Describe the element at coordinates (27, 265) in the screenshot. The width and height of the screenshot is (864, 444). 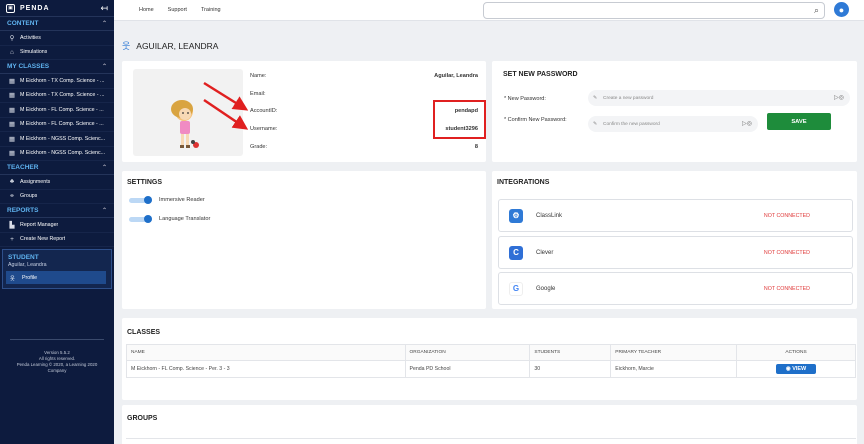
I see `student-panel-name: Aguilar, Leandra` at that location.